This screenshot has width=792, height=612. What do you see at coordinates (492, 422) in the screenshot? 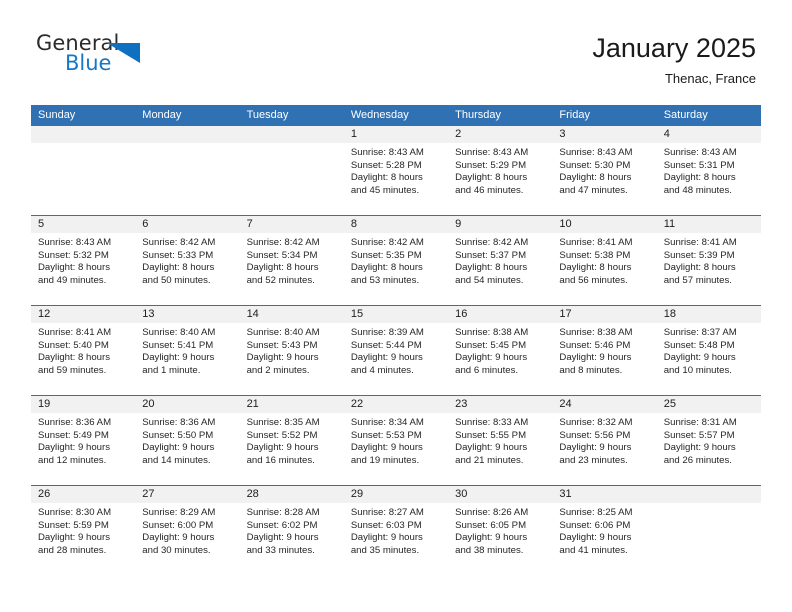
I see `day-info-sunrise: Sunrise: 8:33 AM` at bounding box center [492, 422].